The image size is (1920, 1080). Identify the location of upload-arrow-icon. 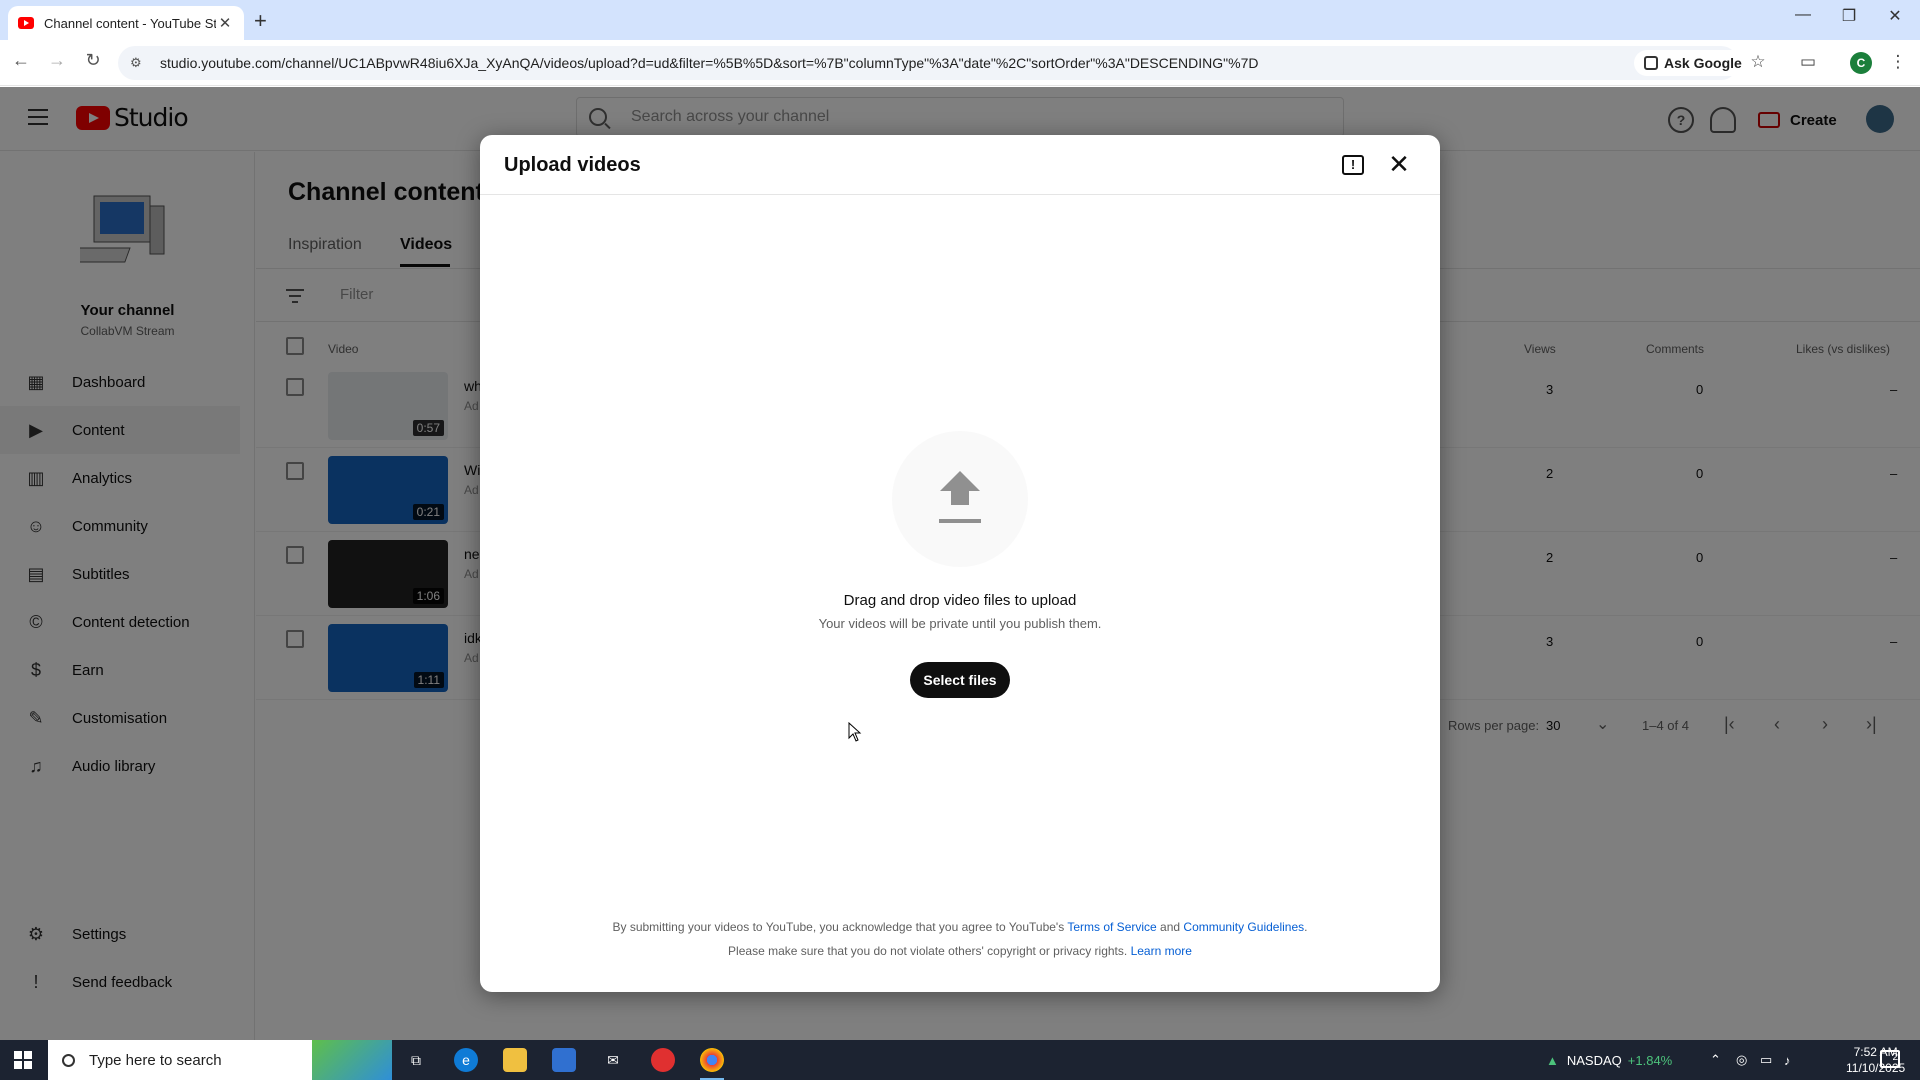
(960, 481).